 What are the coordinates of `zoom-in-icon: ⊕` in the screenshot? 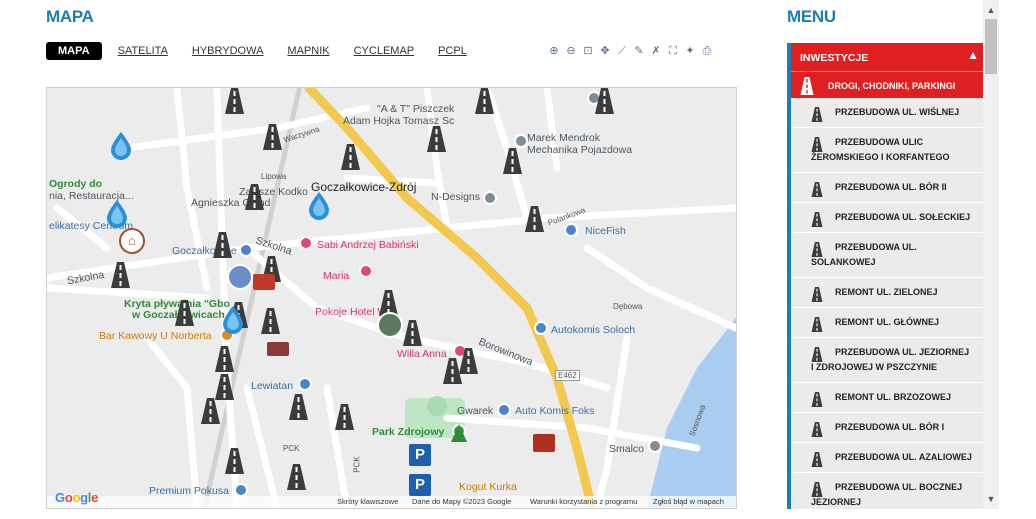 It's located at (554, 51).